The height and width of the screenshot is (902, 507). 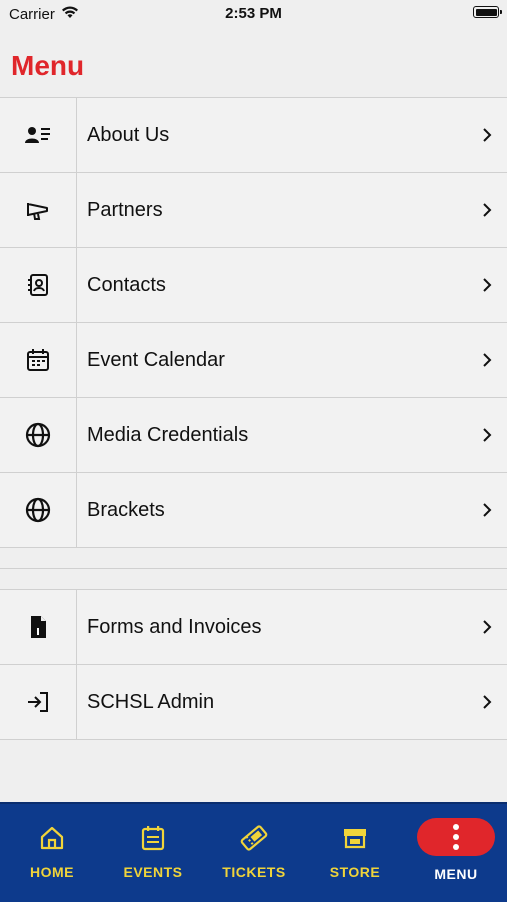 I want to click on sign-in-icon, so click(x=38, y=702).